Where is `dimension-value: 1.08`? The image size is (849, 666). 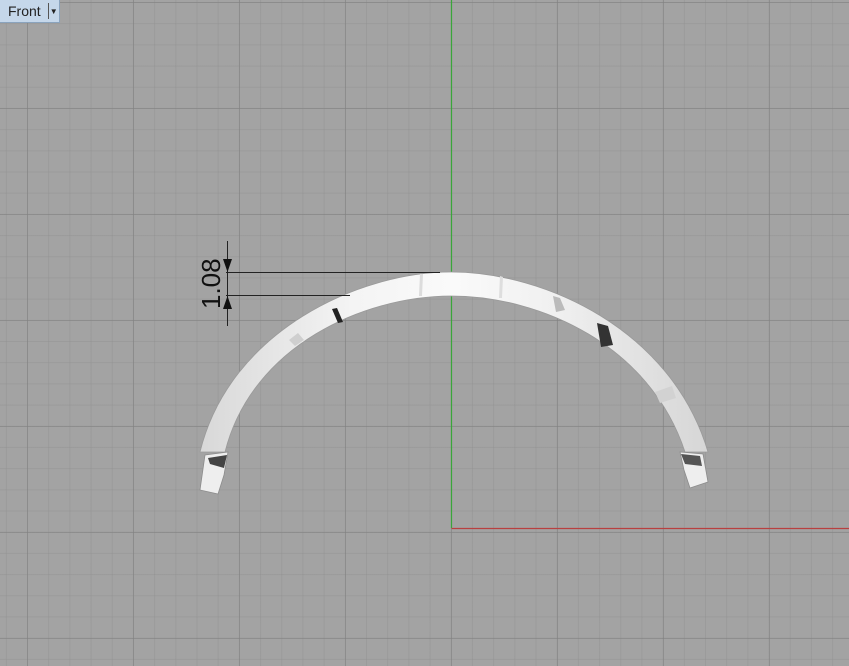 dimension-value: 1.08 is located at coordinates (211, 283).